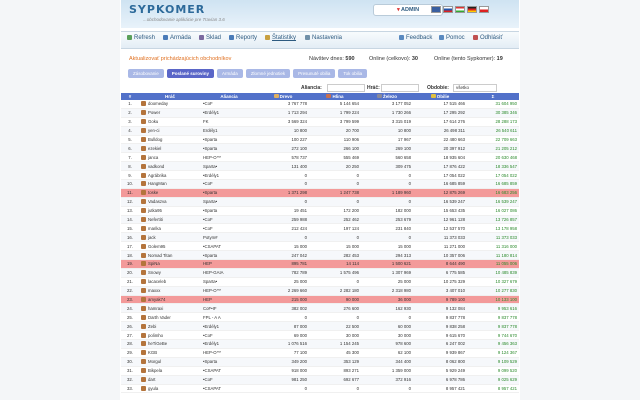 This screenshot has width=640, height=400. I want to click on player-name: heTiGeBe, so click(157, 343).